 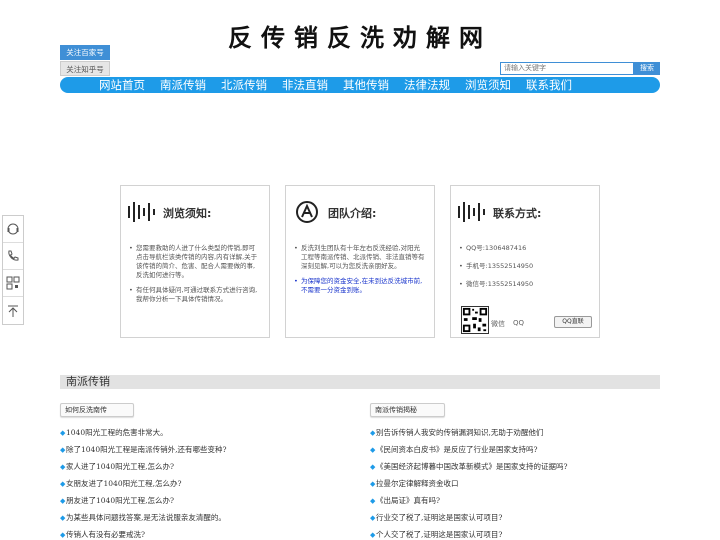 I want to click on nav-laws: 法律法规, so click(x=427, y=85).